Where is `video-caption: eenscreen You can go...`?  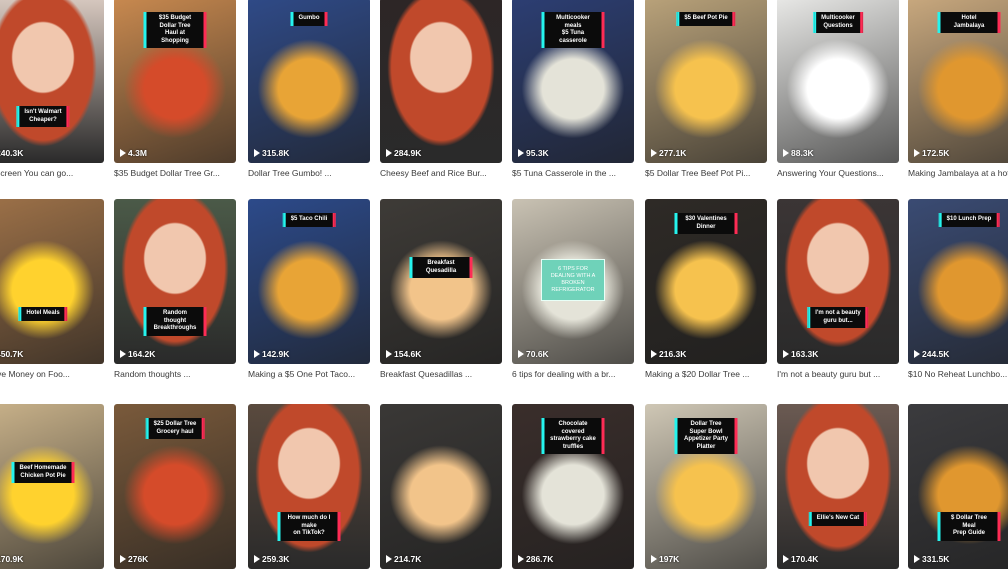
video-caption: eenscreen You can go... is located at coordinates (52, 173).